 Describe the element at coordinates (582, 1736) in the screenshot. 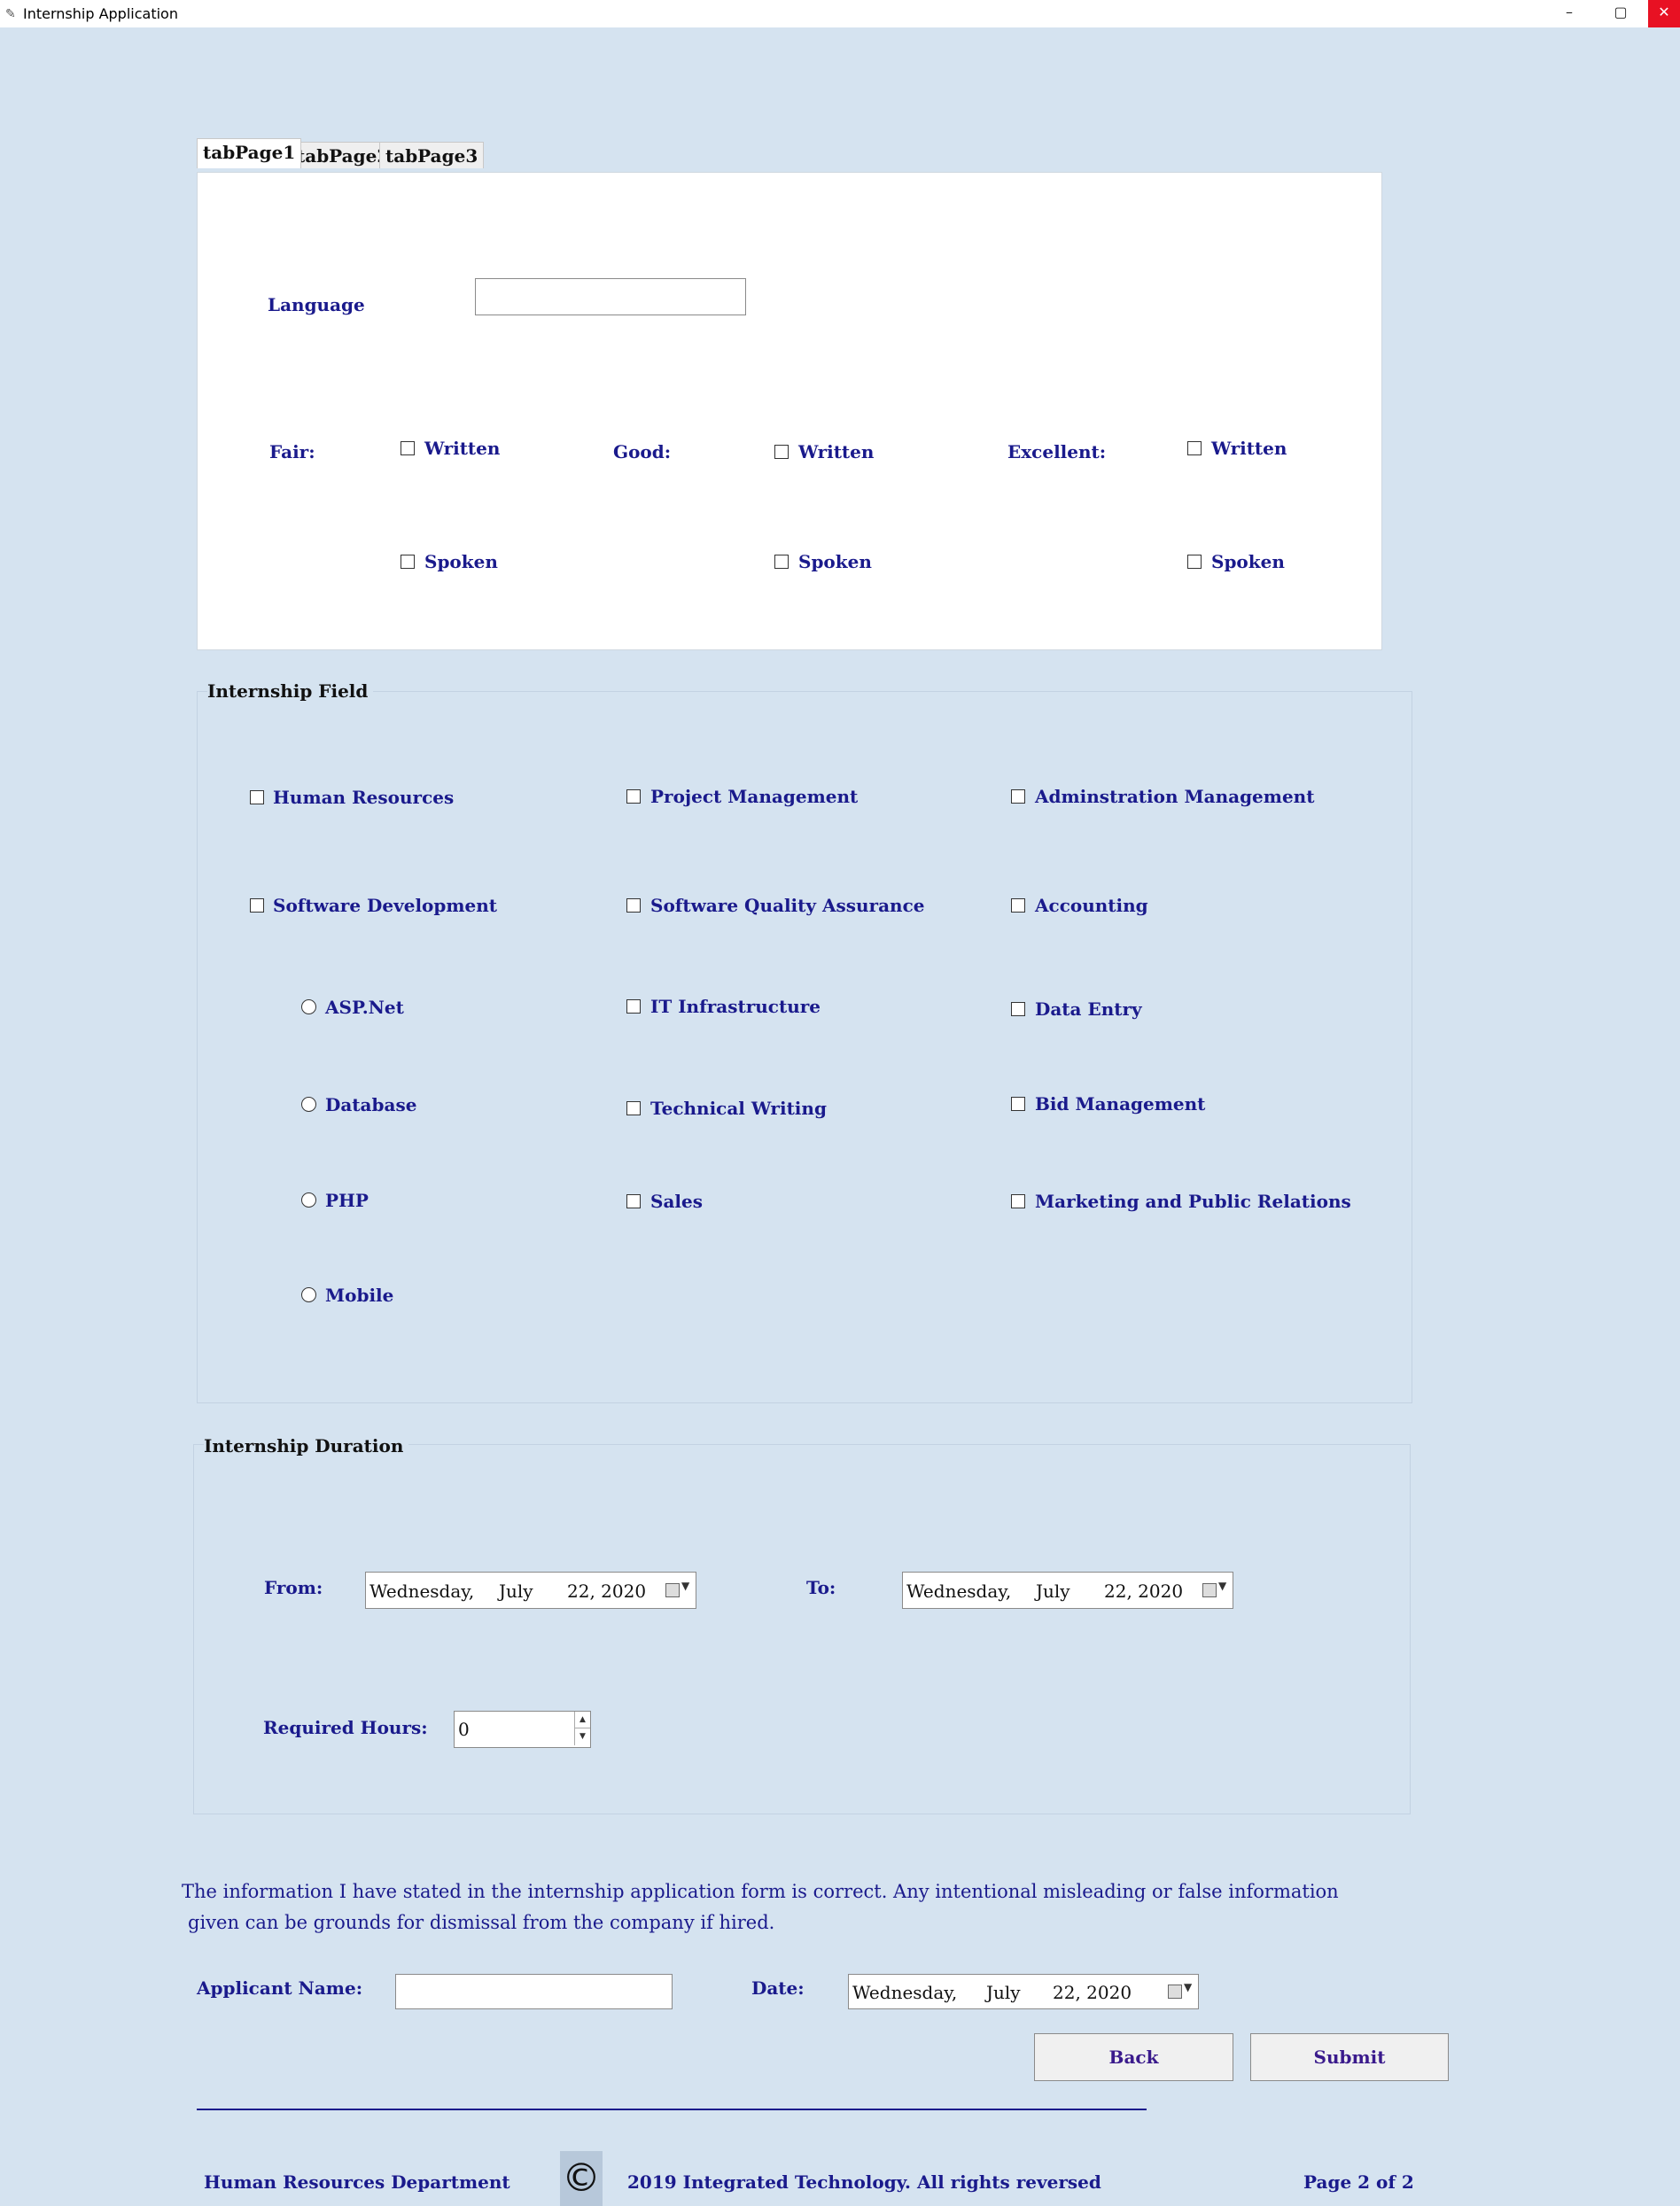

I see `stepper-down-icon: ▼` at that location.